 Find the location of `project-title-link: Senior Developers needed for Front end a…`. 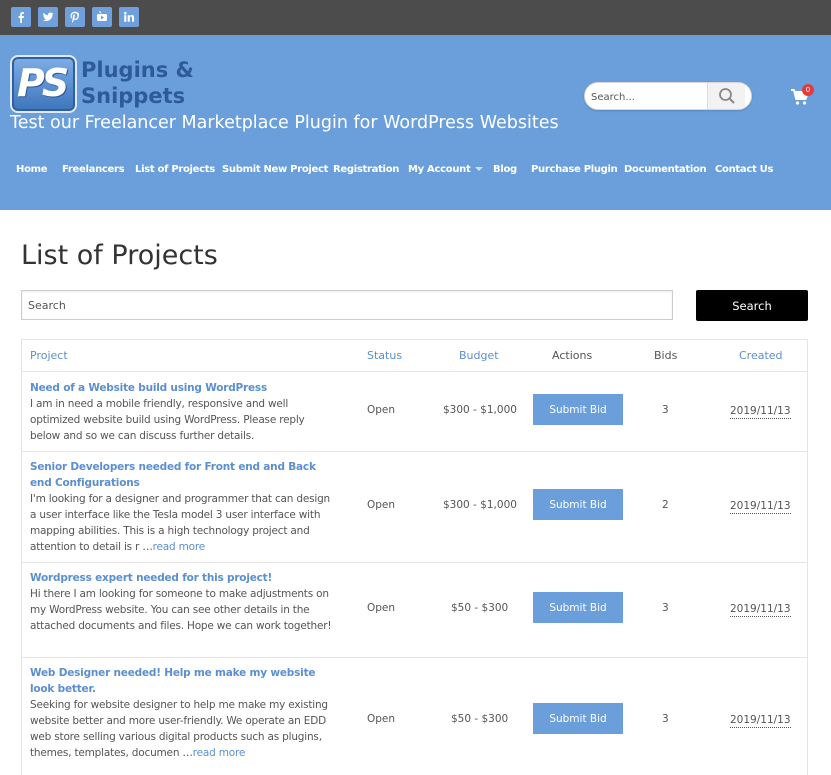

project-title-link: Senior Developers needed for Front end a… is located at coordinates (185, 475).